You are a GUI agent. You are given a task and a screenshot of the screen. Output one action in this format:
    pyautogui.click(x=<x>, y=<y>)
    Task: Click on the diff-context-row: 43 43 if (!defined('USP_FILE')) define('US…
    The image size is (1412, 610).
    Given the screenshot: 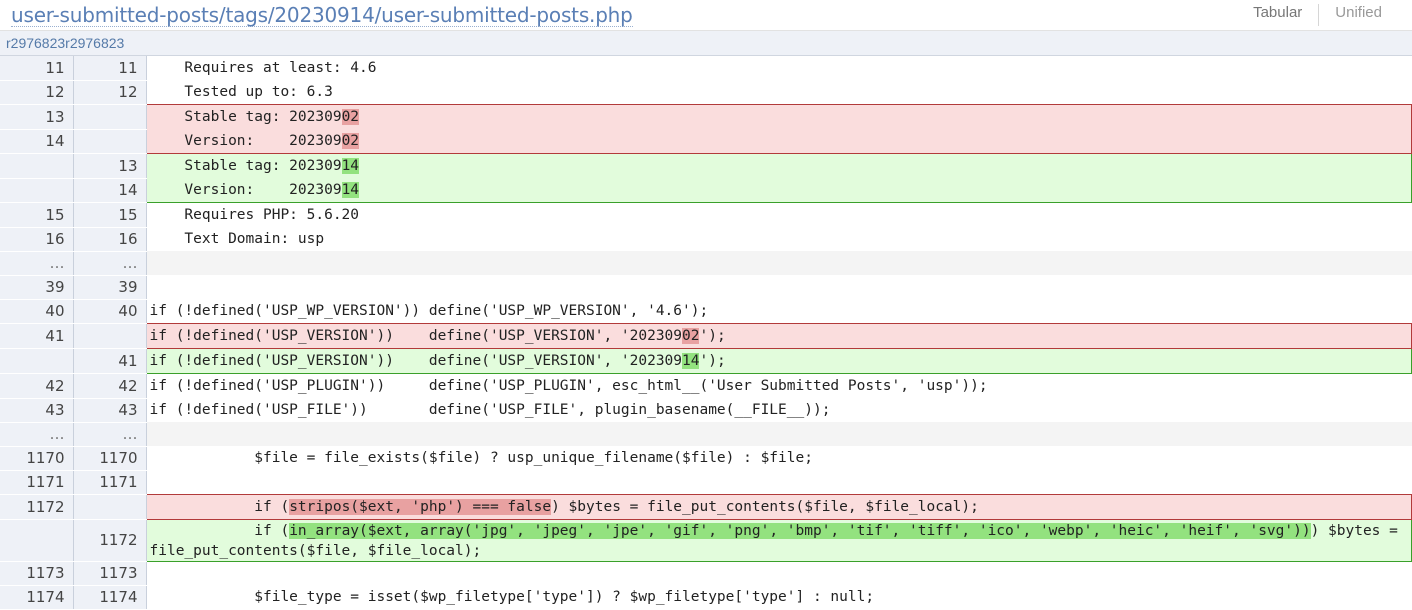 What is the action you would take?
    pyautogui.click(x=706, y=410)
    